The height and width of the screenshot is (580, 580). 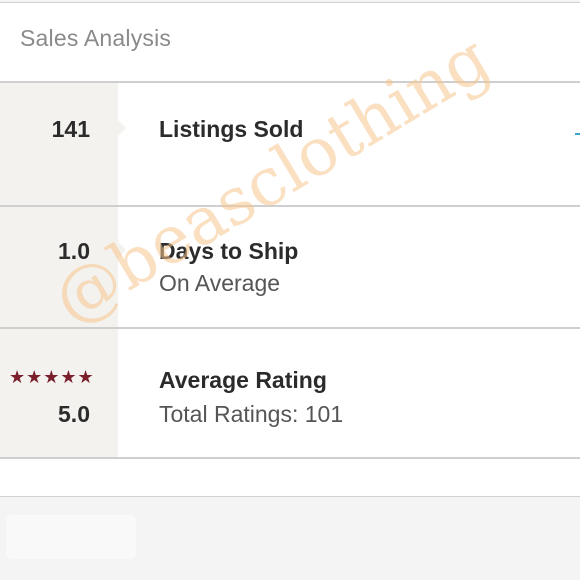 What do you see at coordinates (74, 414) in the screenshot?
I see `average-rating-value: 5.0` at bounding box center [74, 414].